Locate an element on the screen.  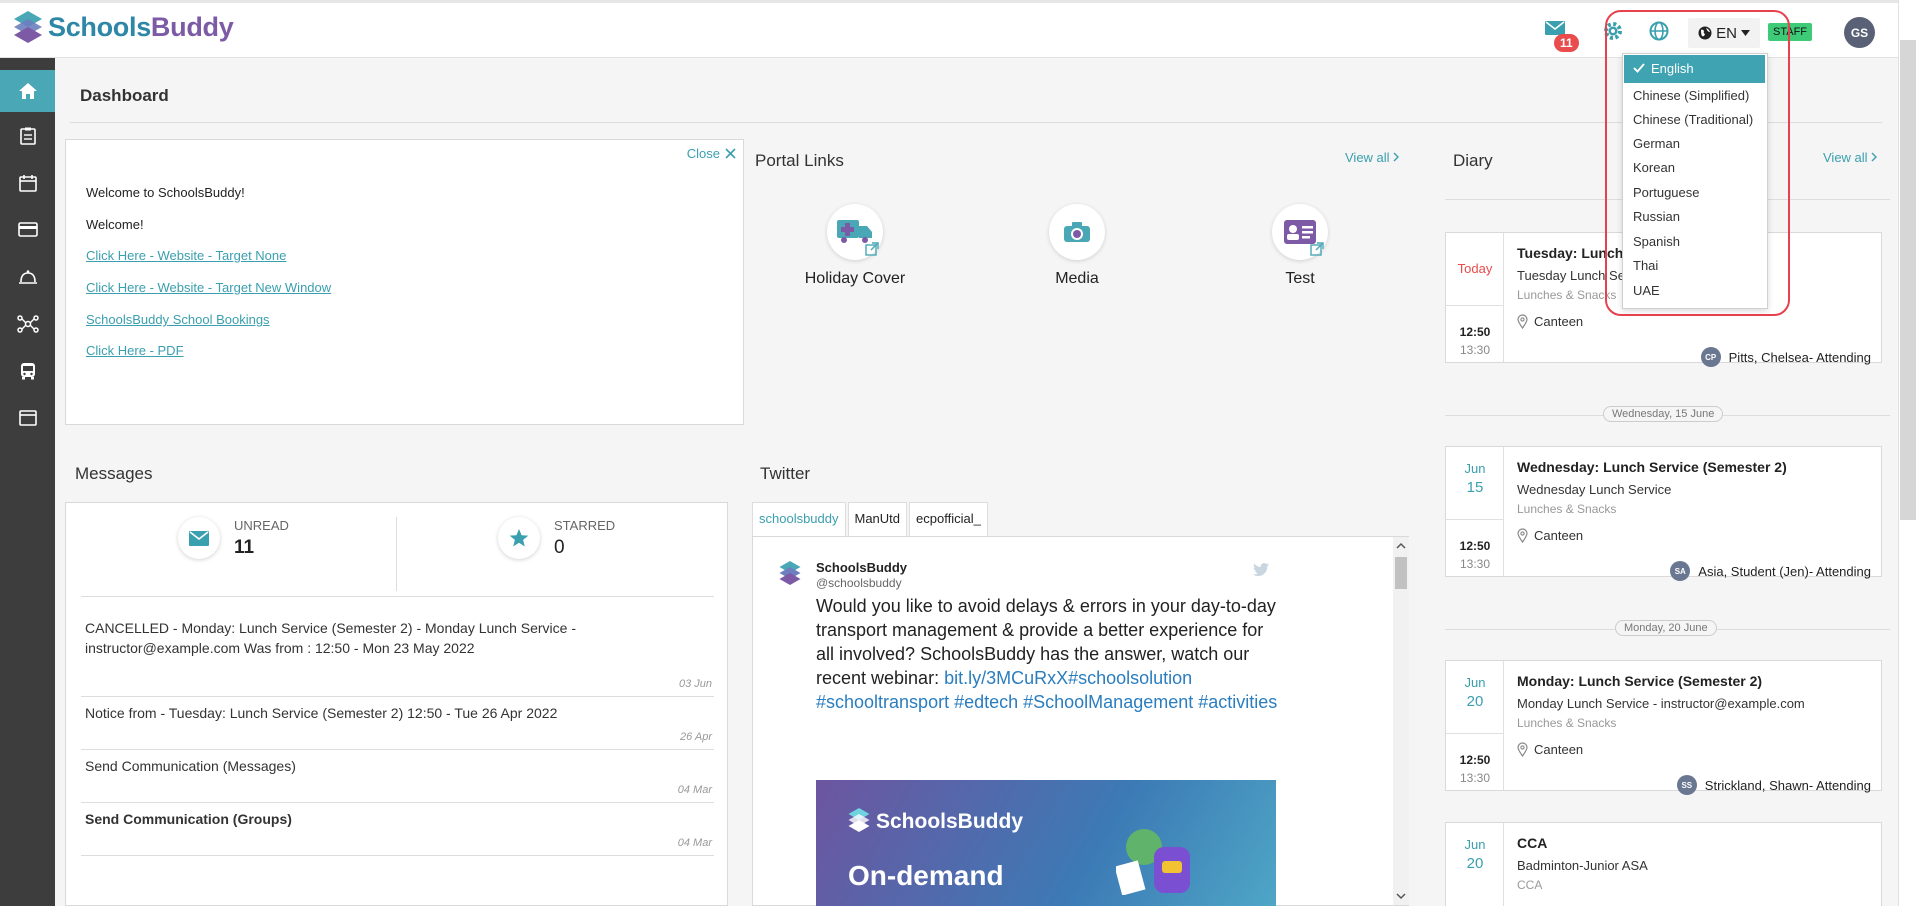
camera-icon is located at coordinates (1077, 232).